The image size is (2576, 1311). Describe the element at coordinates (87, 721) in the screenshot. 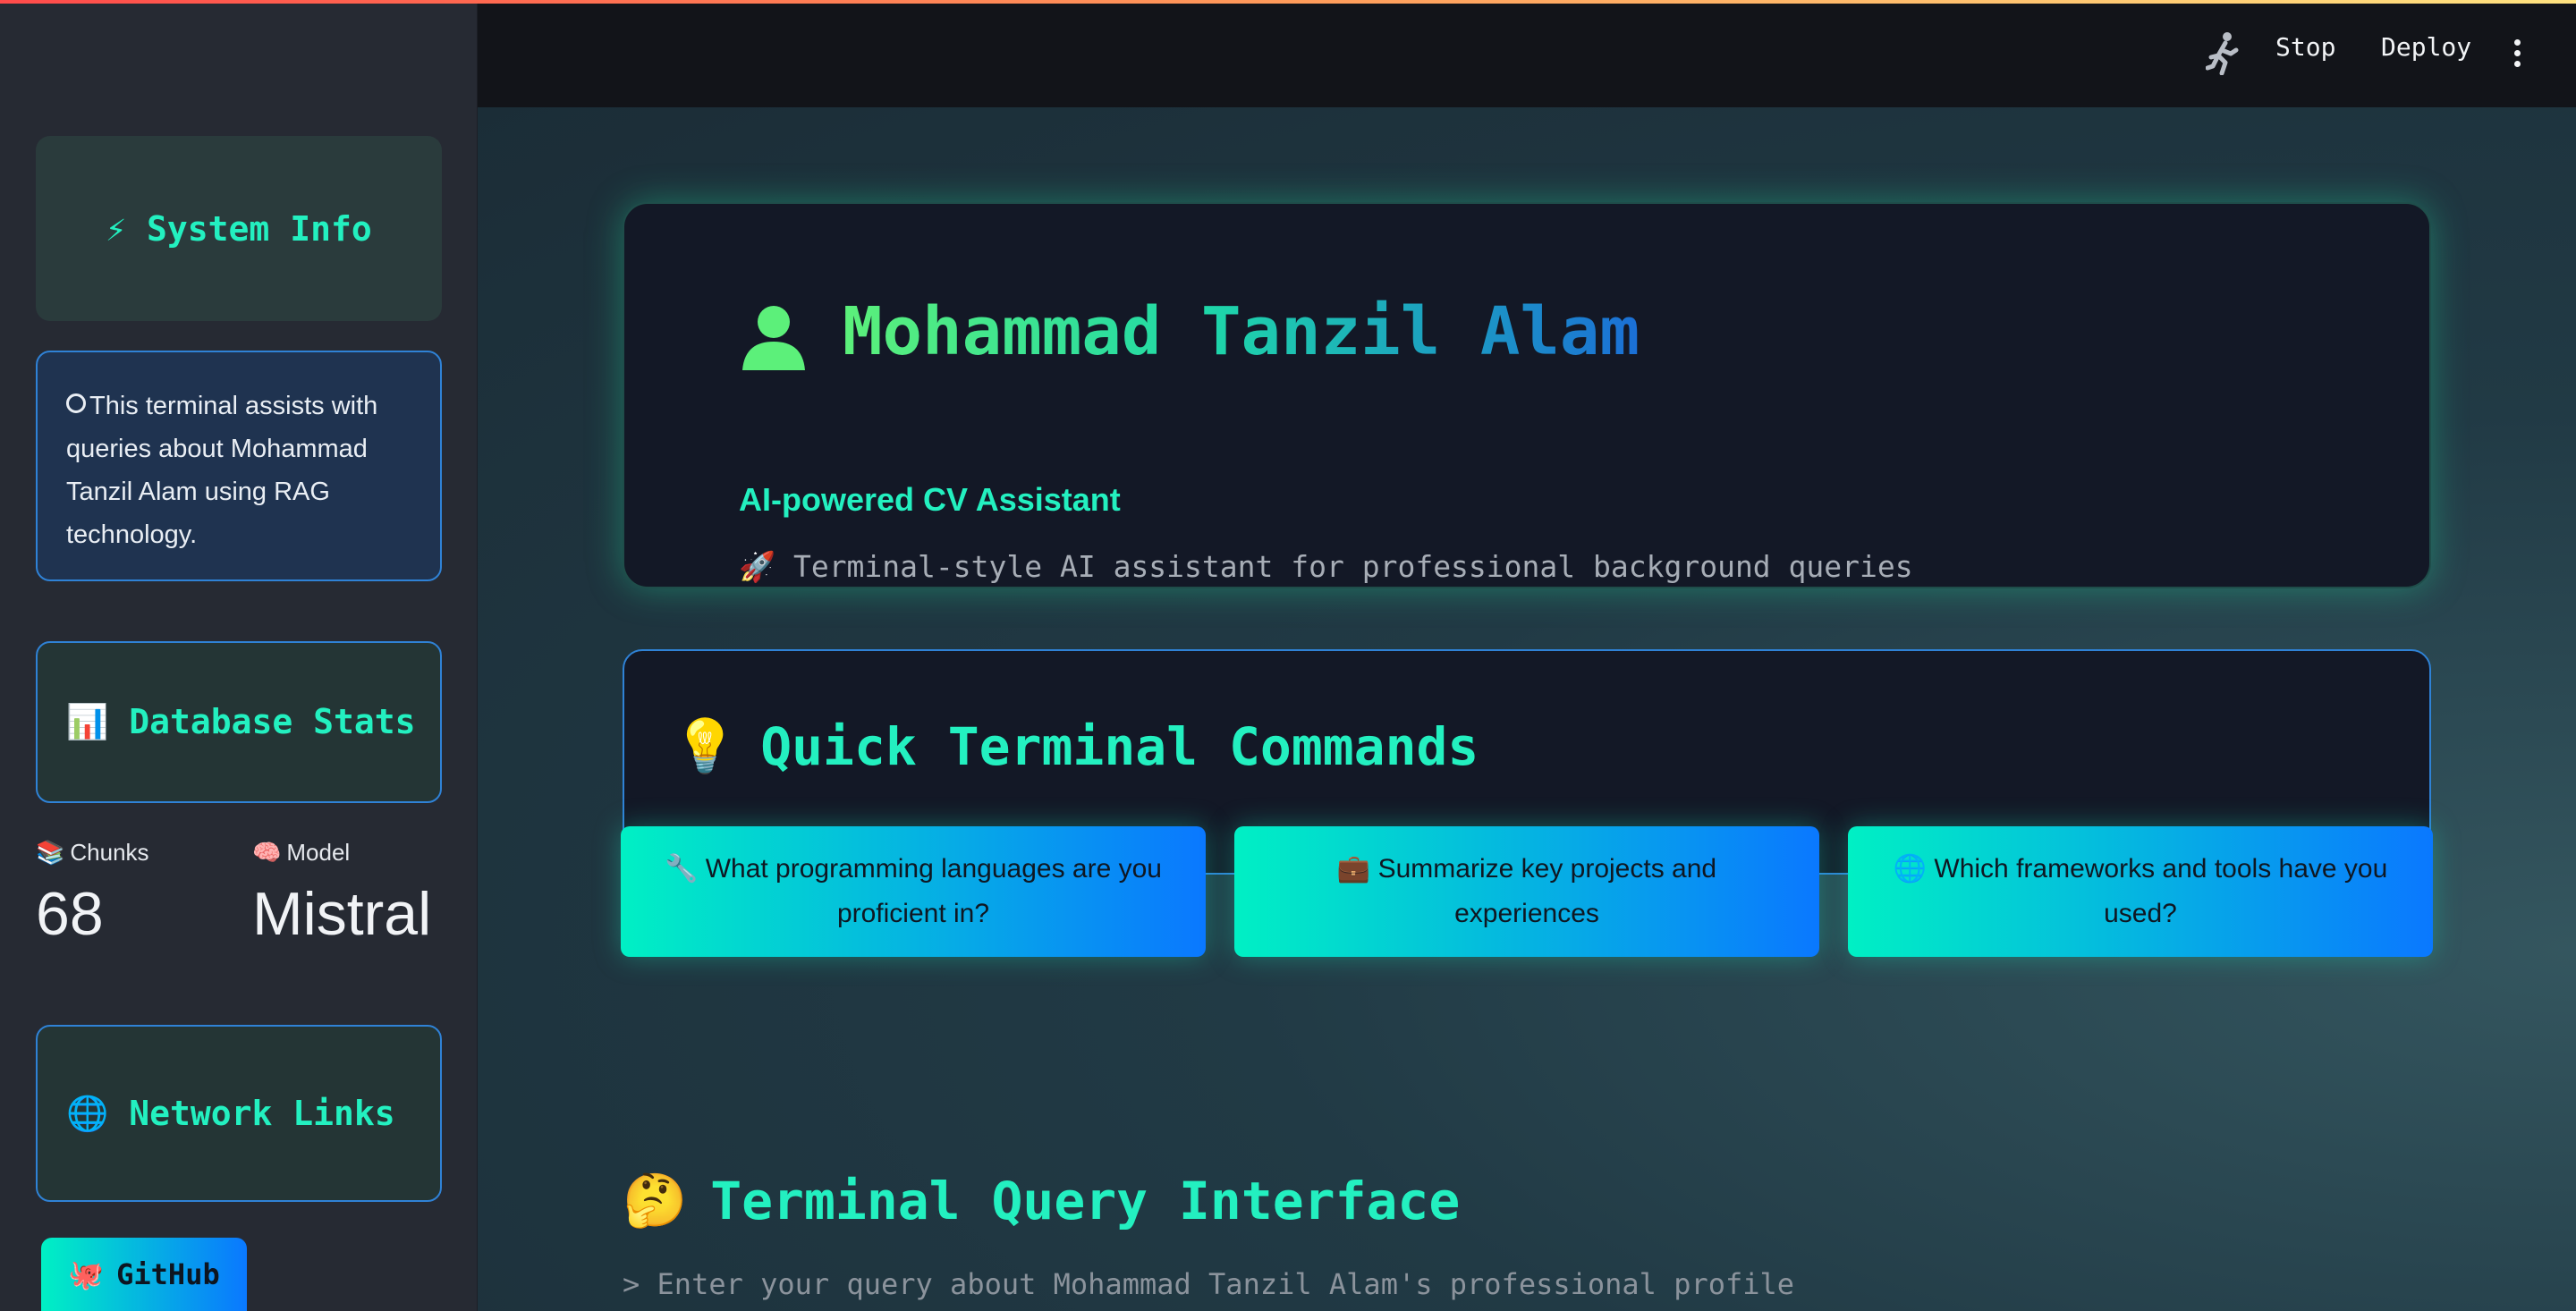

I see `bar-chart-icon: 📊` at that location.